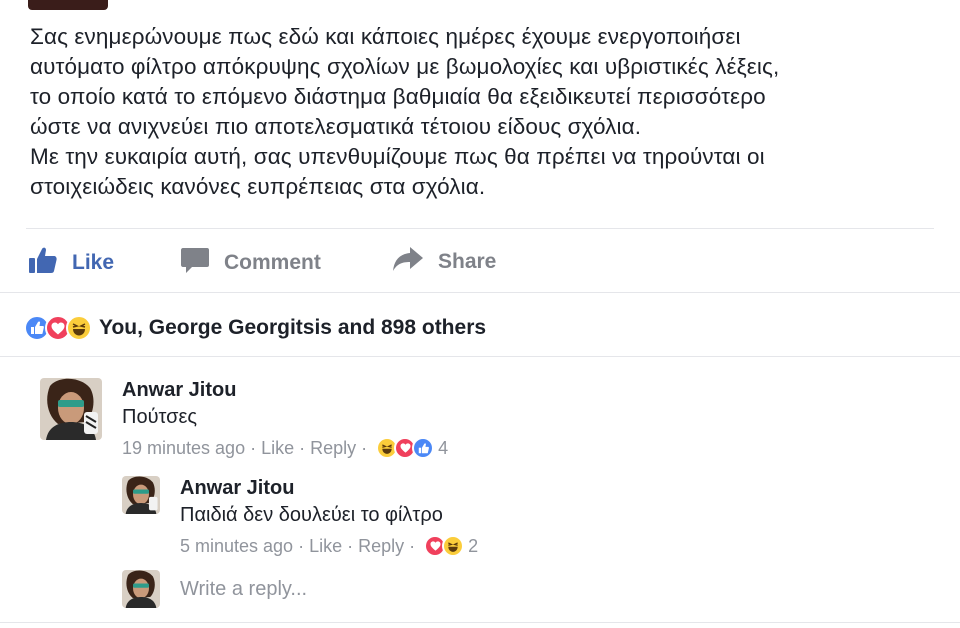  Describe the element at coordinates (311, 515) in the screenshot. I see `comment-text: Παιδιά δεν δουλεύει το φίλτρο` at that location.